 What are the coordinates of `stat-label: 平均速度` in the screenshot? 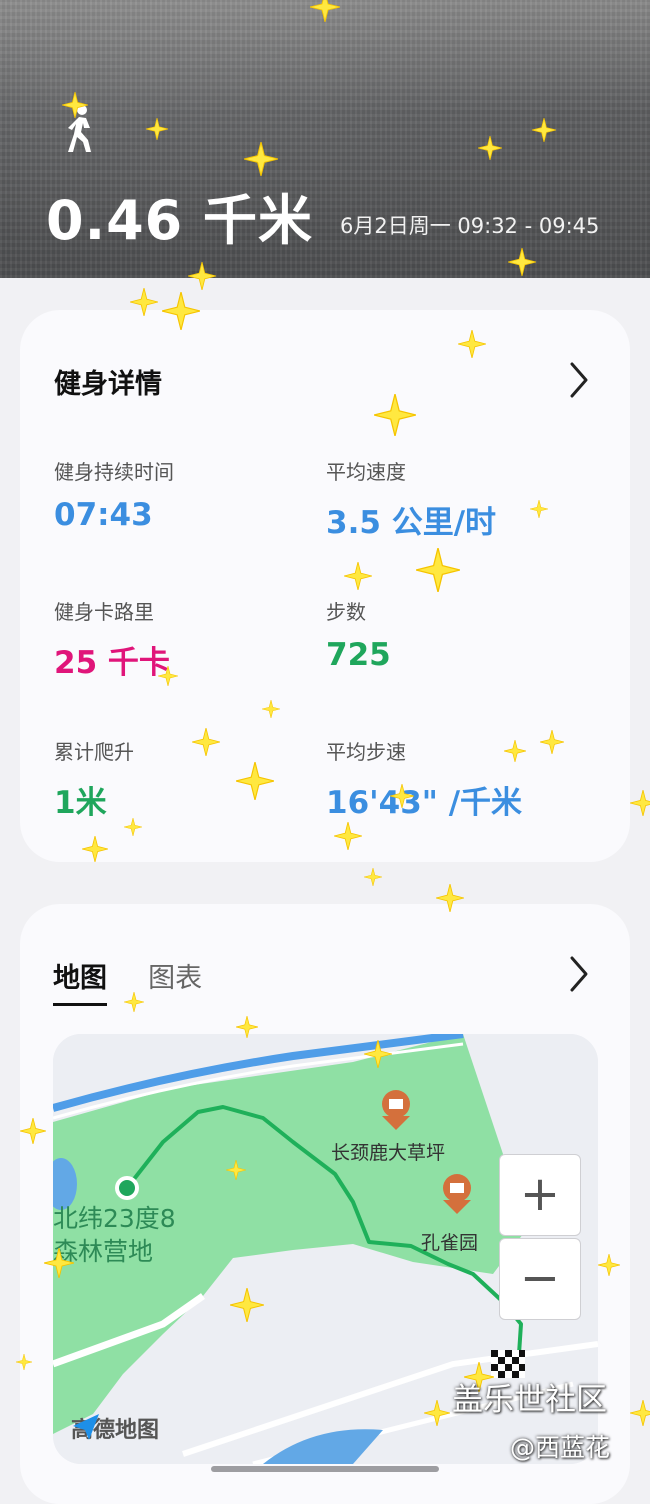 It's located at (366, 472).